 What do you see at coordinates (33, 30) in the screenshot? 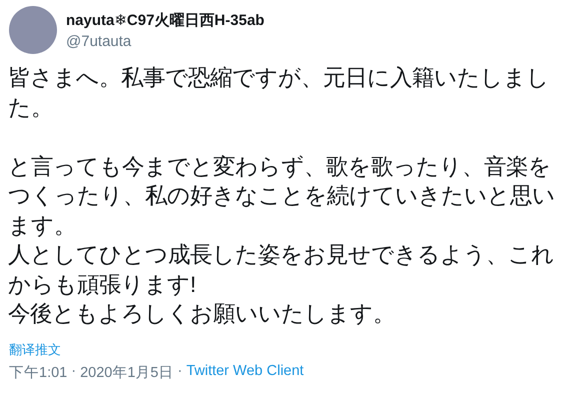
I see `avatar-placeholder` at bounding box center [33, 30].